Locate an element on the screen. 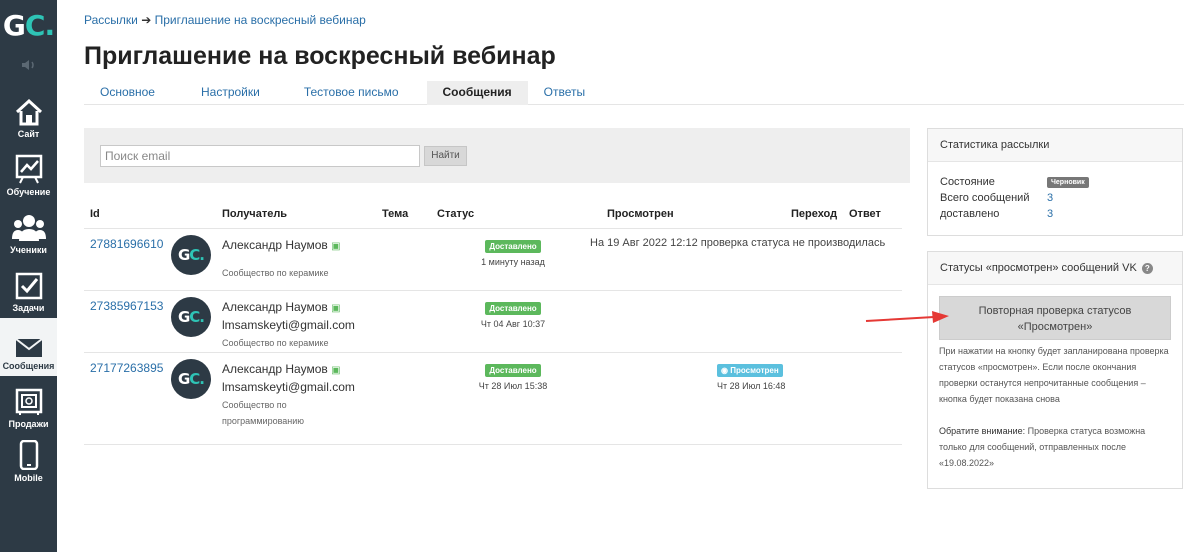  stats-total-label: Всего сообщений is located at coordinates (985, 198).